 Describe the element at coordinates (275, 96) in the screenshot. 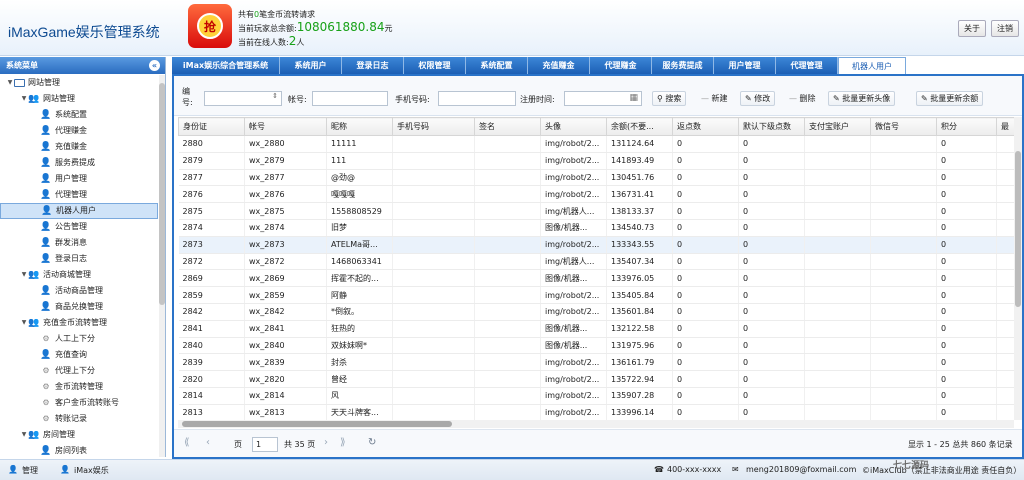

I see `spinner-icon: ⇕` at that location.